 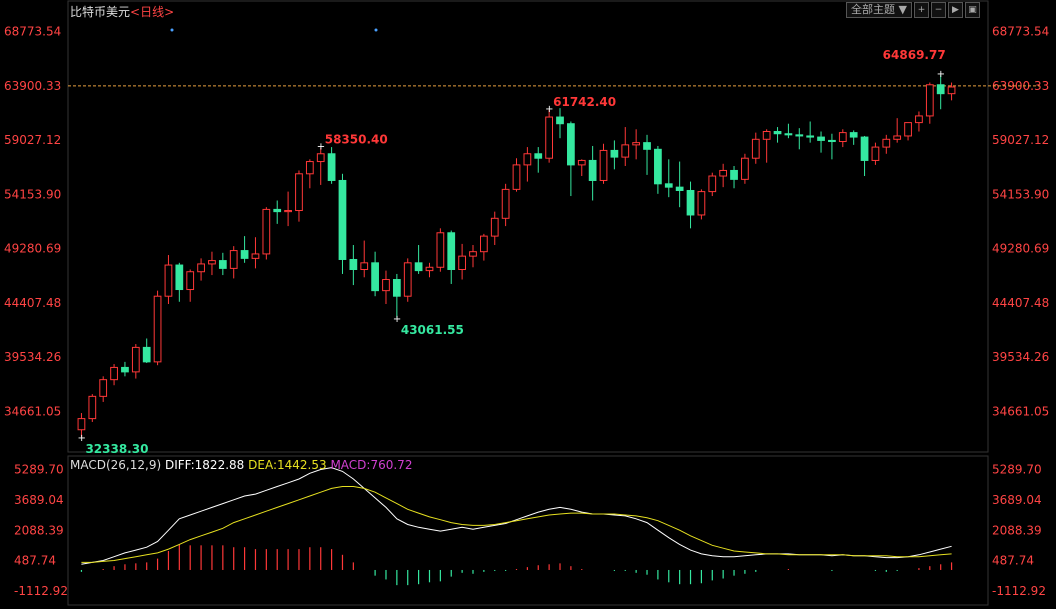 What do you see at coordinates (32, 411) in the screenshot?
I see `price-tick-label-left: 34661.05` at bounding box center [32, 411].